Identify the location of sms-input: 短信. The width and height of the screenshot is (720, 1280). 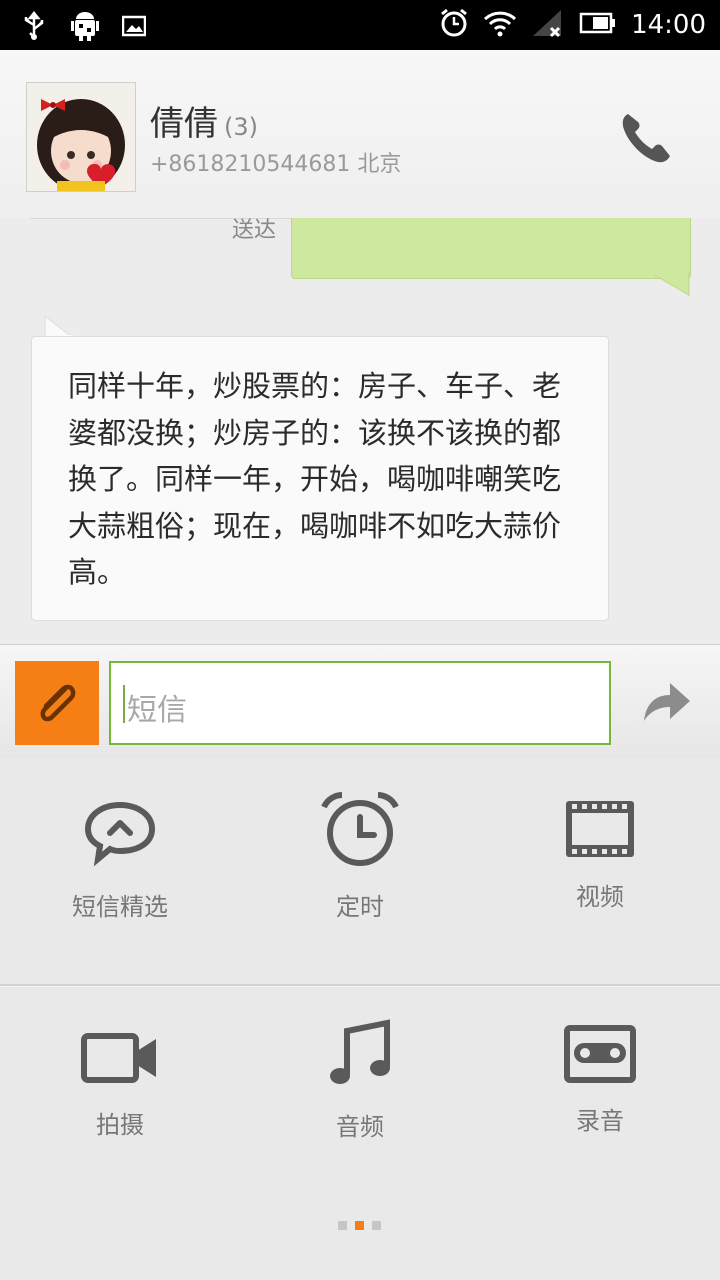
(360, 703).